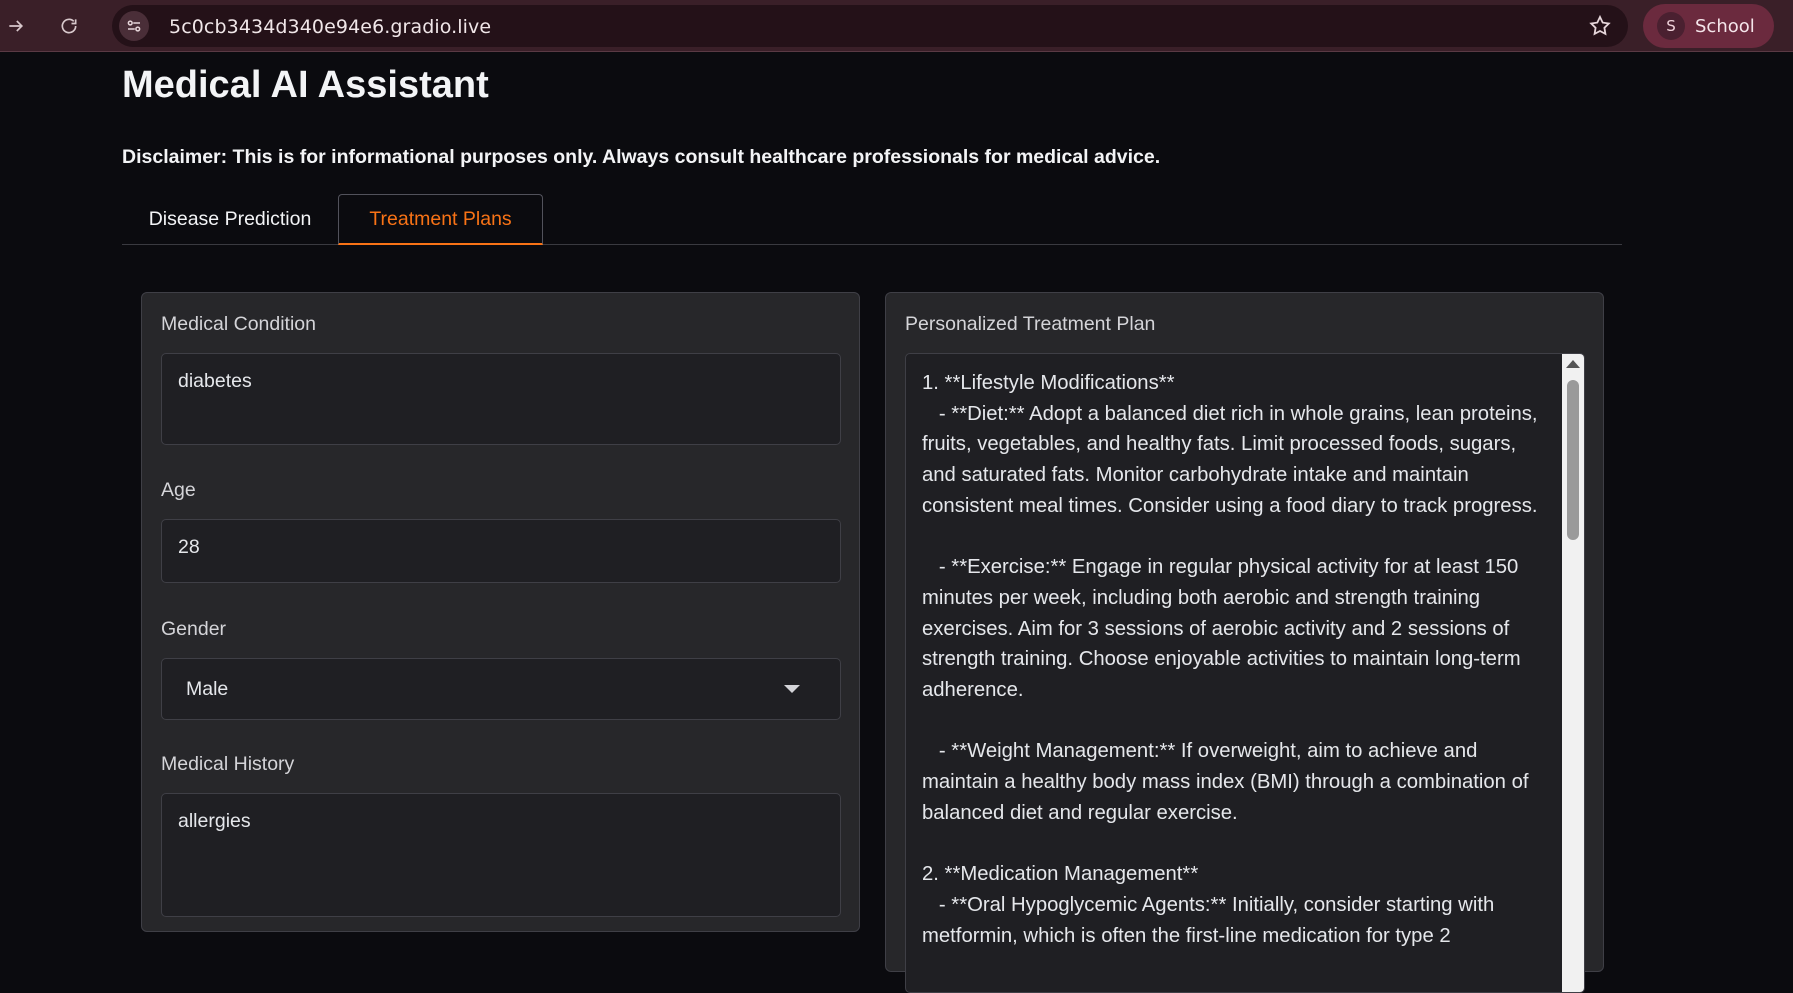  I want to click on tab-bar: Disease Prediction Treatment Plans, so click(872, 219).